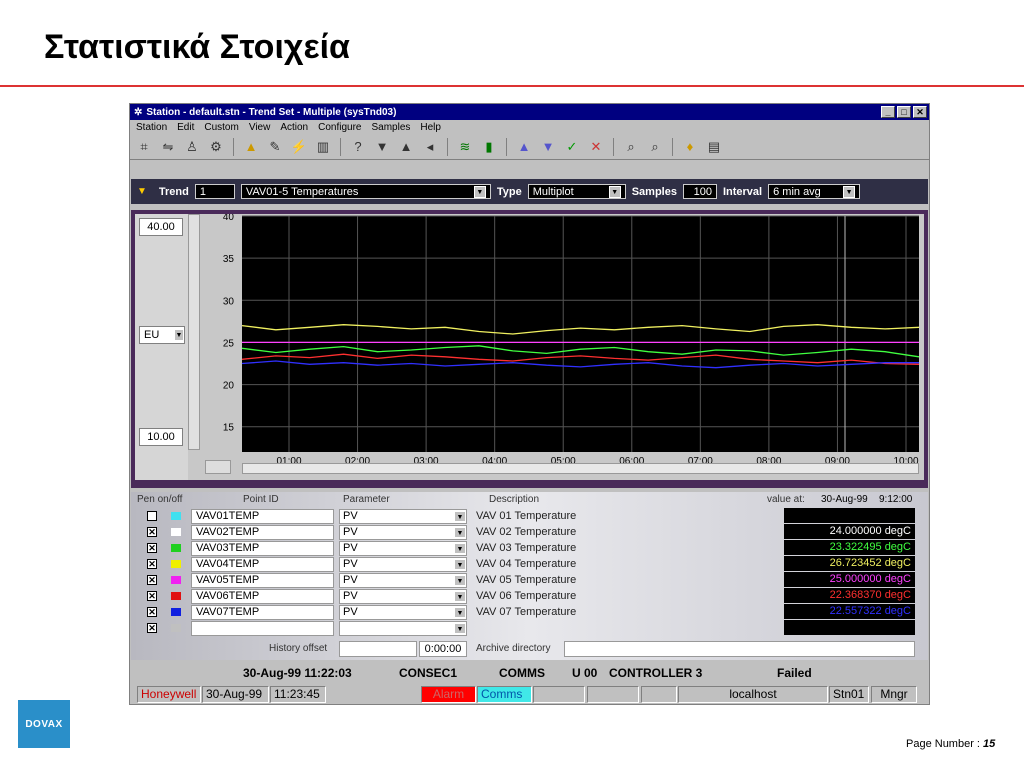  Describe the element at coordinates (221, 127) in the screenshot. I see `menu-custom: Custom` at that location.